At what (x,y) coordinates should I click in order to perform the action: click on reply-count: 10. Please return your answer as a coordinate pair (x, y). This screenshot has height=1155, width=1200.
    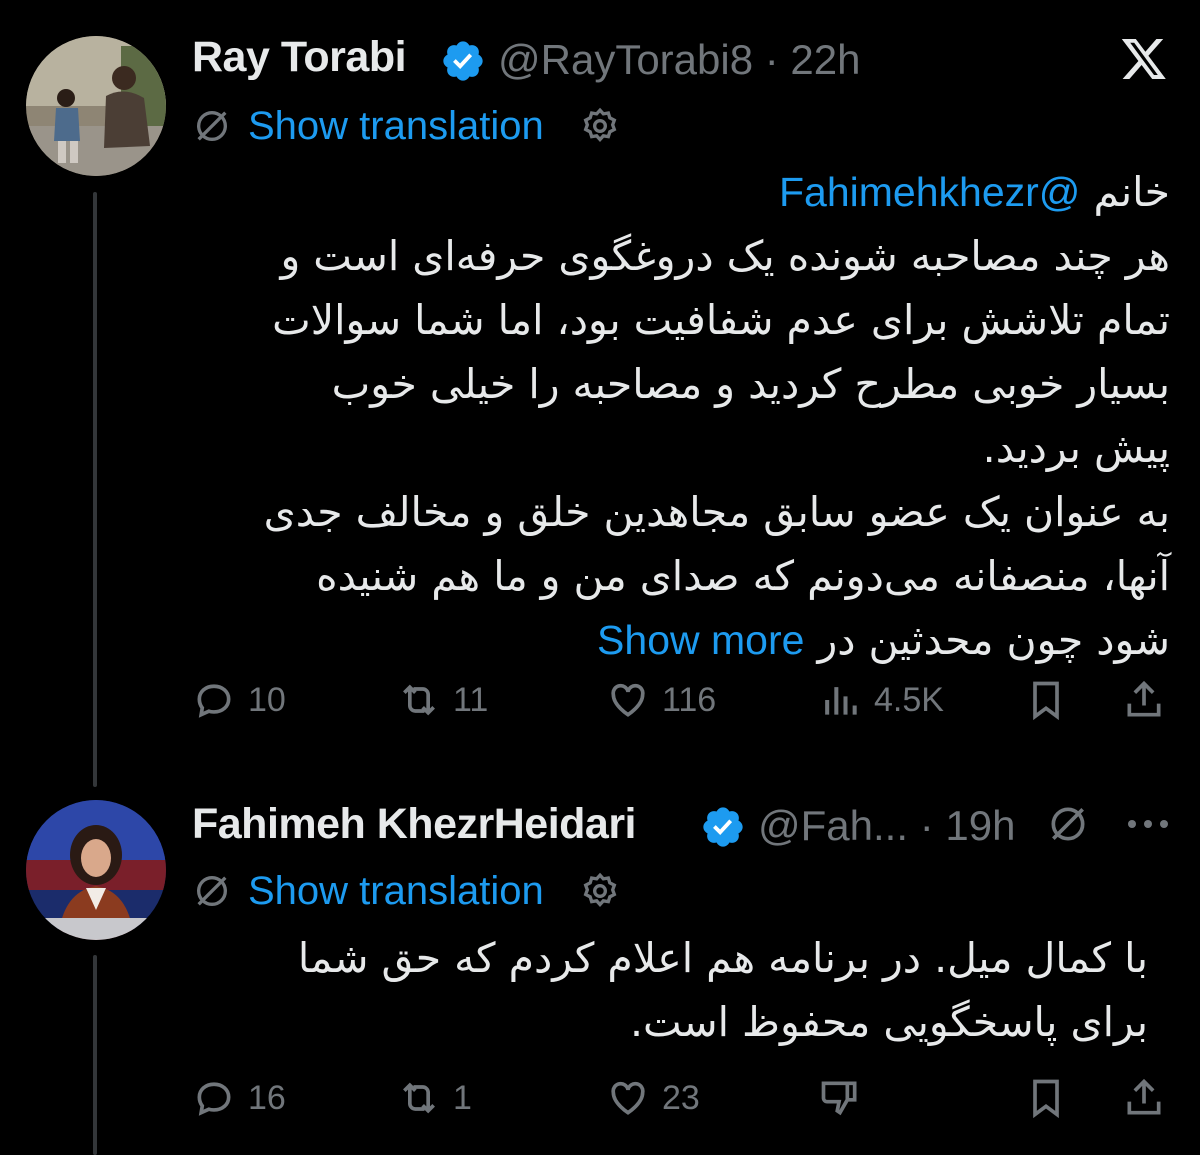
    Looking at the image, I should click on (267, 699).